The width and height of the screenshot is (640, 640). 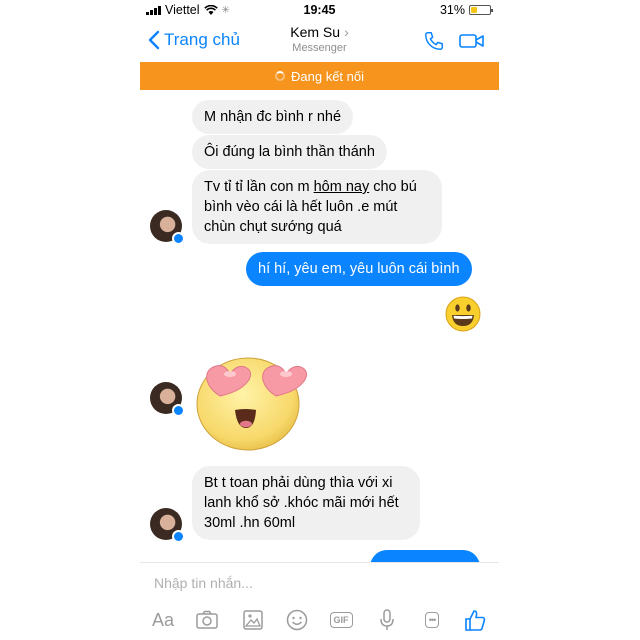 I want to click on gif-button: GIF, so click(x=341, y=620).